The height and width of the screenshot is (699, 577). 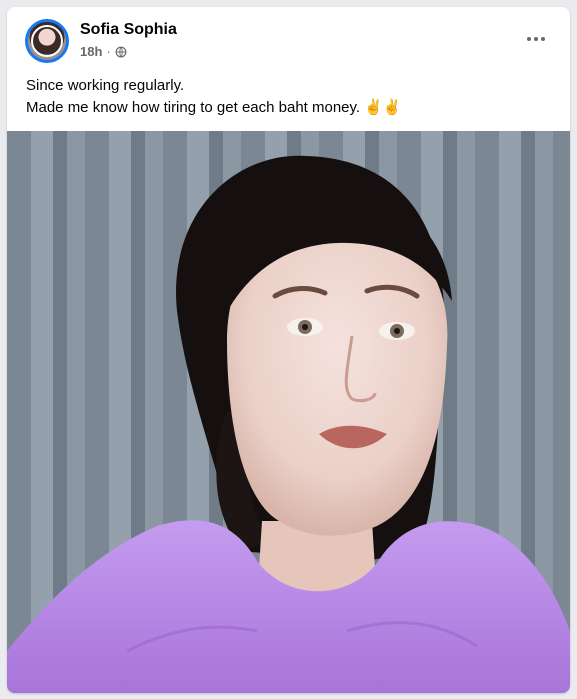 I want to click on author-avatar, so click(x=47, y=41).